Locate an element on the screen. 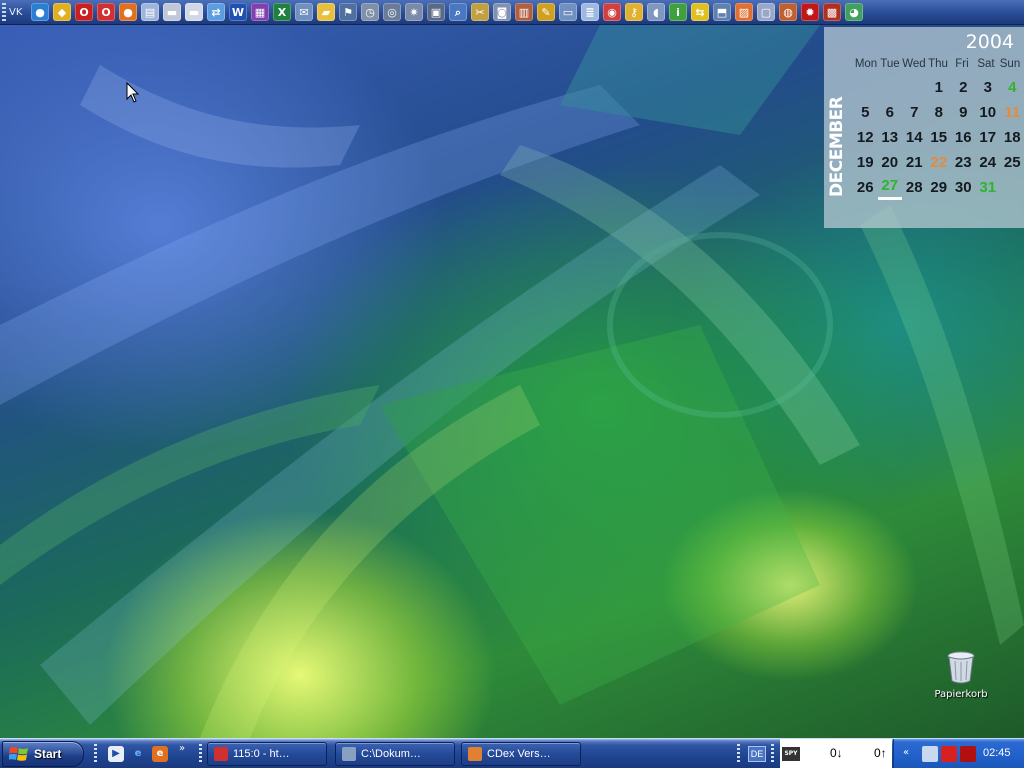 This screenshot has height=768, width=1024. quick-launch-overflow-chevron: » is located at coordinates (182, 748).